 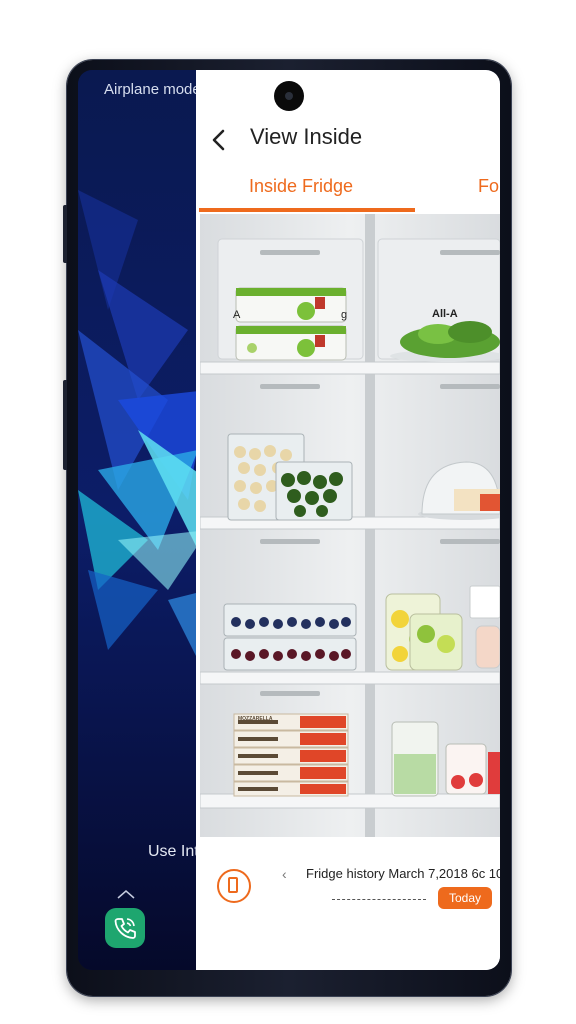 What do you see at coordinates (306, 136) in the screenshot?
I see `page-title: View Inside` at bounding box center [306, 136].